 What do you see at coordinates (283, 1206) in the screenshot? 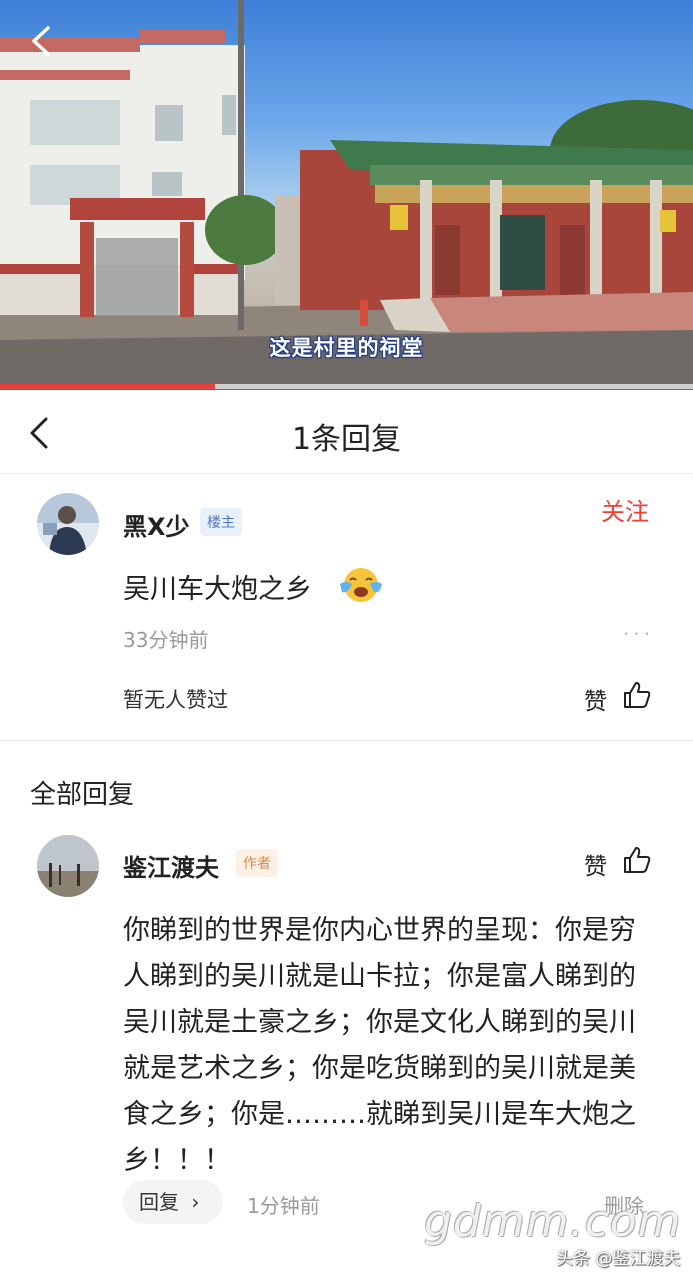
I see `reply-time: 1分钟前` at bounding box center [283, 1206].